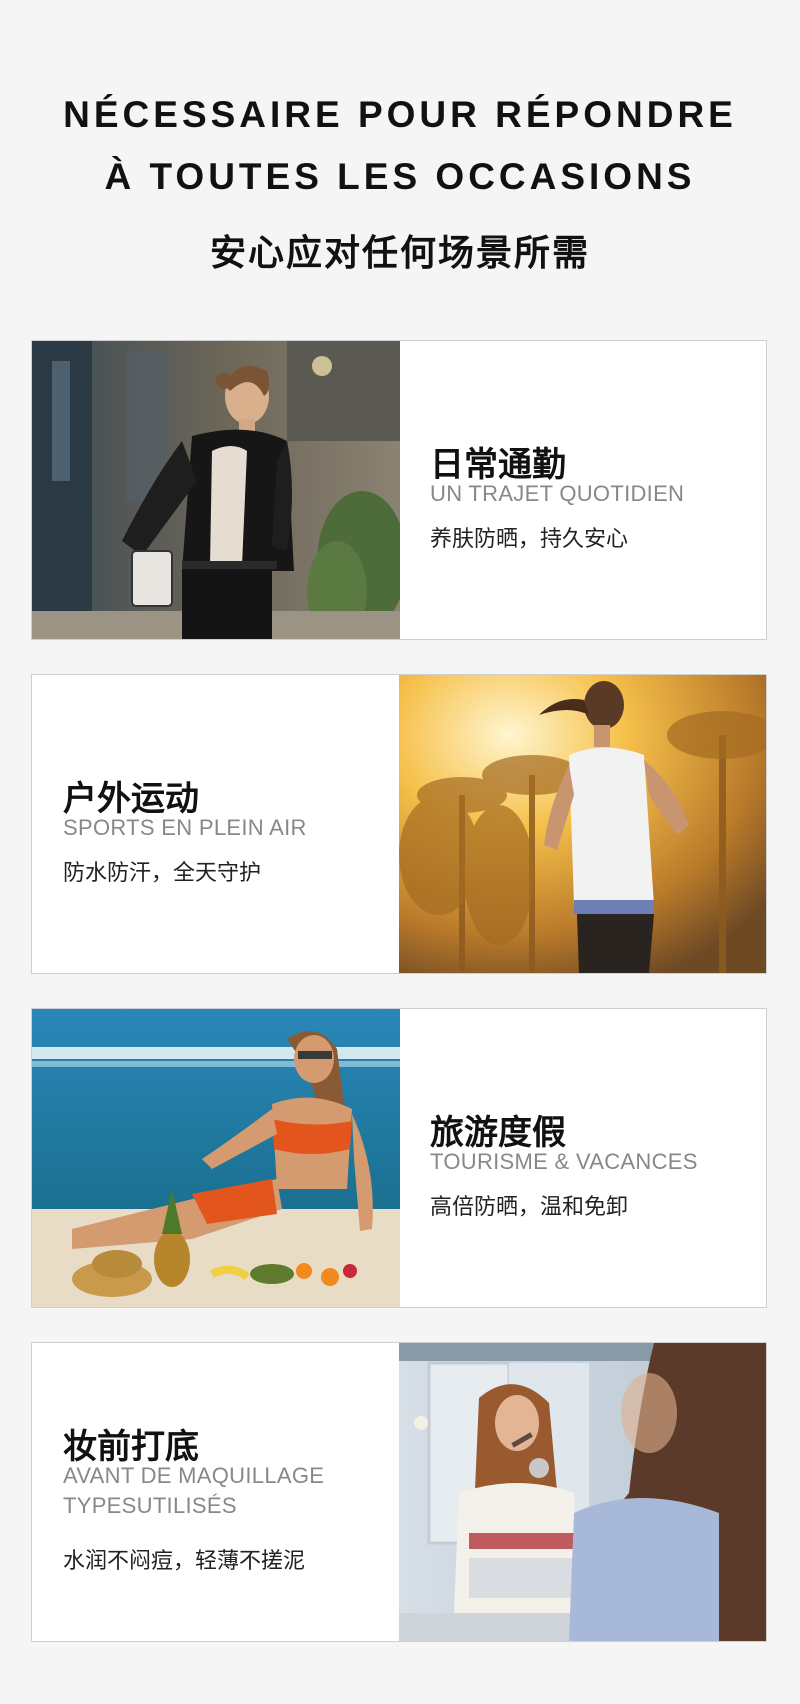  What do you see at coordinates (150, 1505) in the screenshot?
I see `makeup-title-fr-line-2: TYPESUTILISÉS` at bounding box center [150, 1505].